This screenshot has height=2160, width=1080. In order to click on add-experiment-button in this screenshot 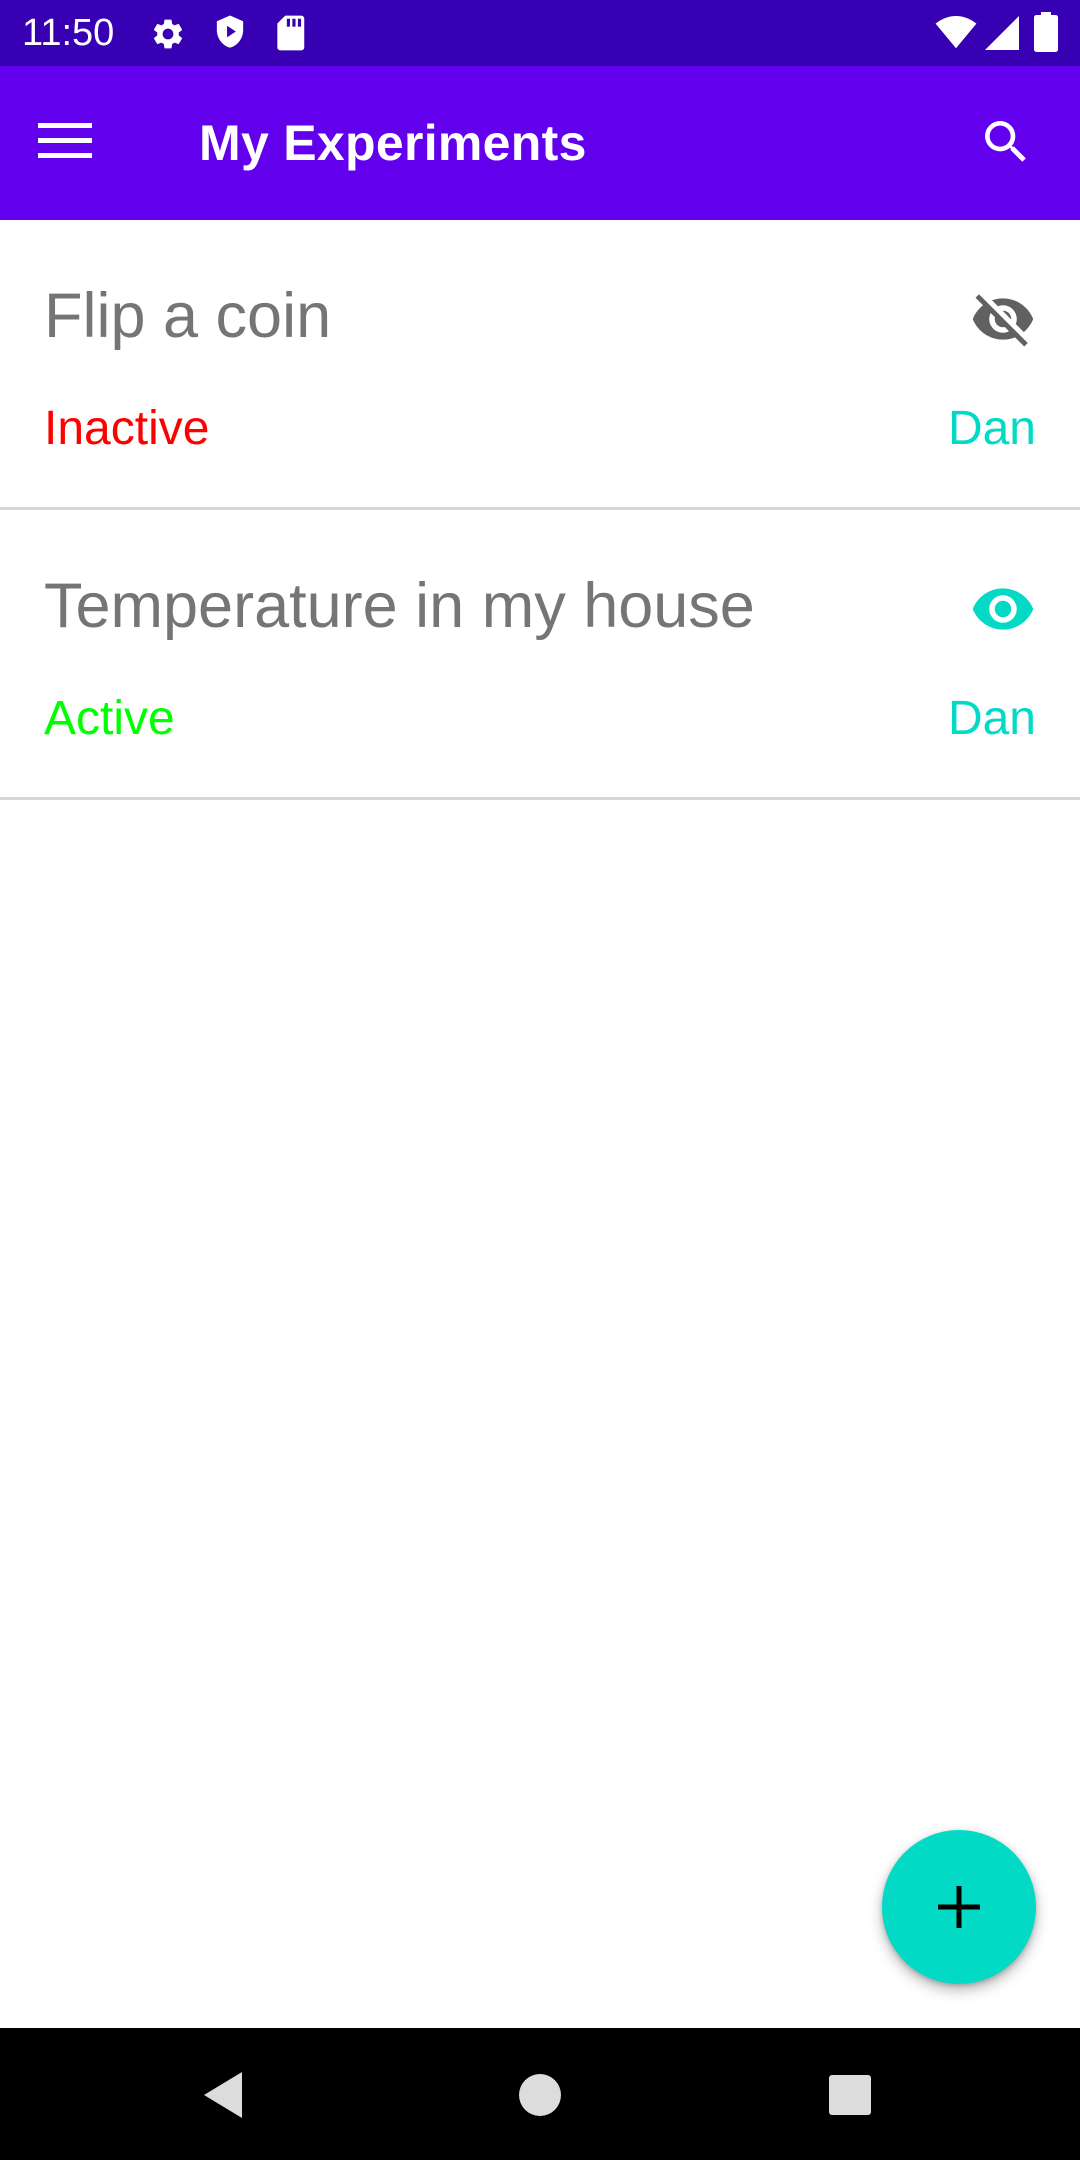, I will do `click(959, 1907)`.